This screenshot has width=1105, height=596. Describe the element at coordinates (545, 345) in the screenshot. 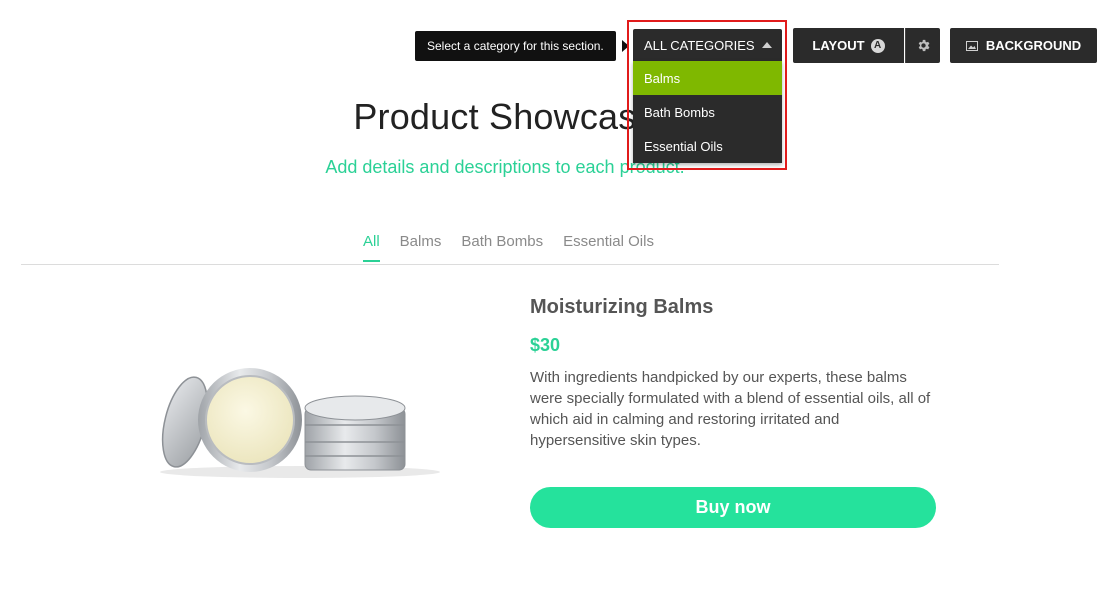

I see `product-price: $30` at that location.